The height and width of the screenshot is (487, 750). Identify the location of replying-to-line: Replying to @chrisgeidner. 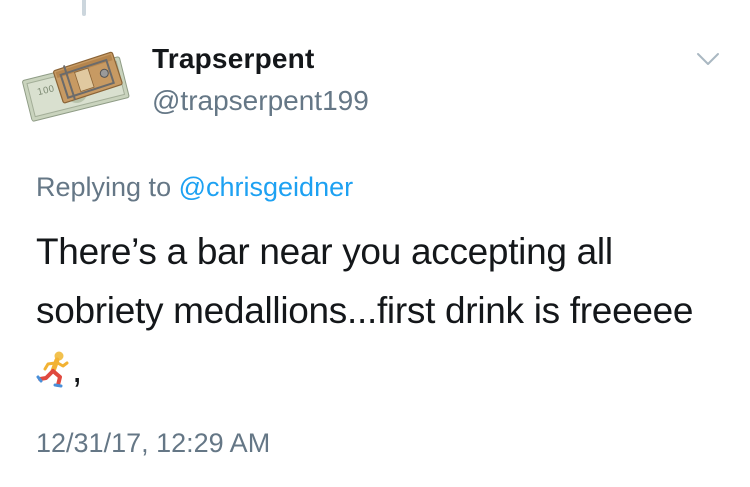
(194, 187).